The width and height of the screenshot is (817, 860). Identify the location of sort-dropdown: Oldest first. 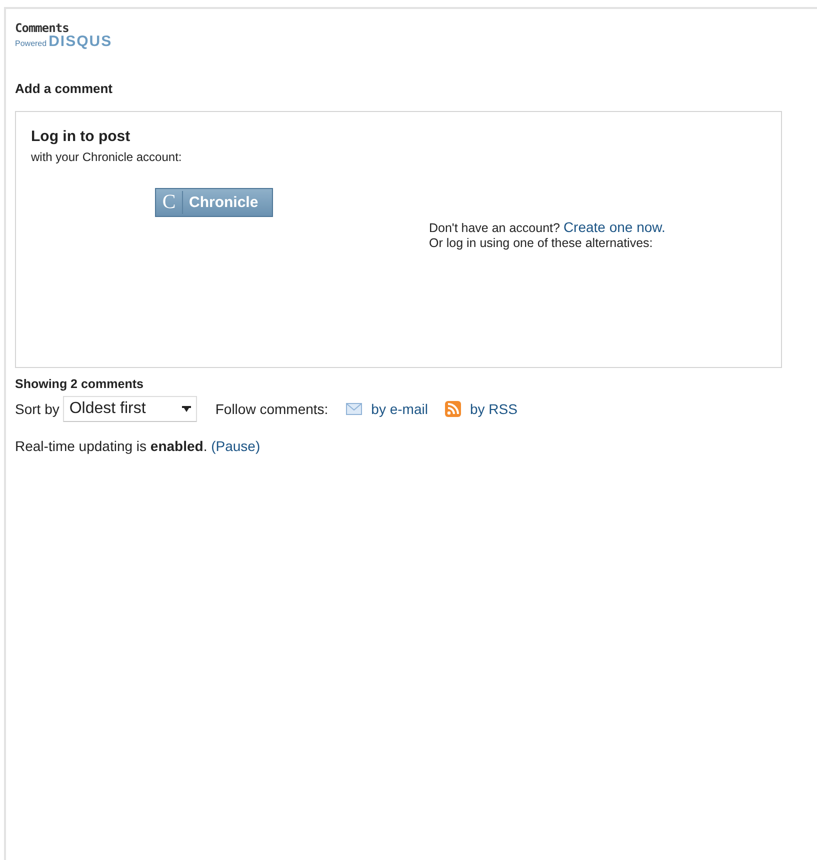
(130, 409).